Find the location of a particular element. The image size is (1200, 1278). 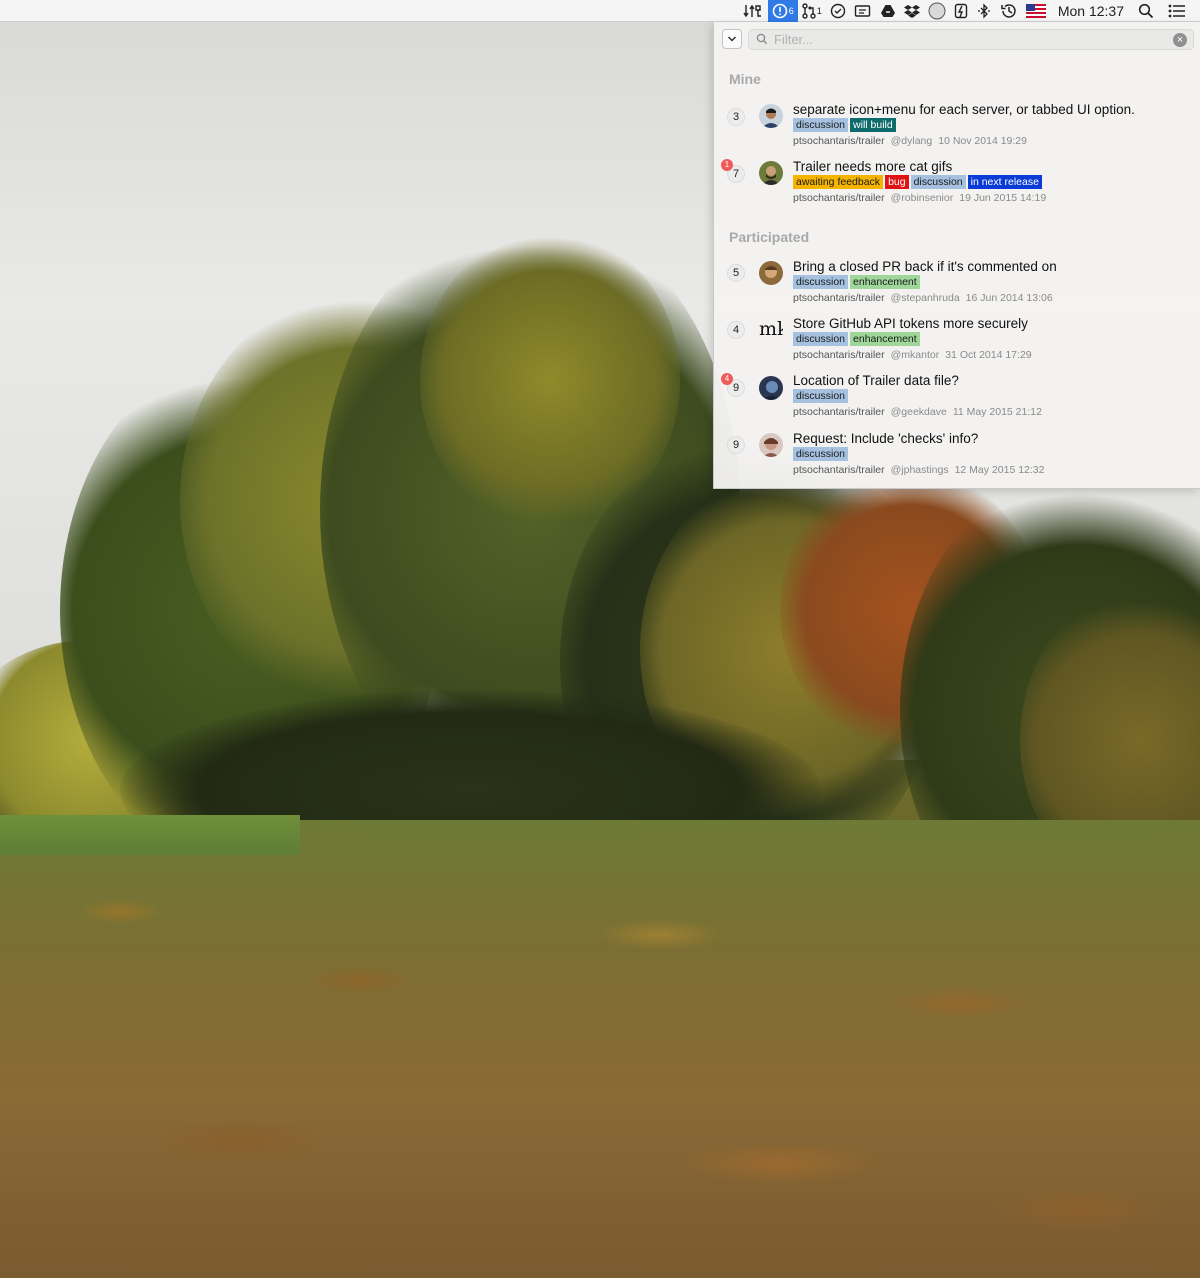

battery-charging-icon is located at coordinates (961, 11).